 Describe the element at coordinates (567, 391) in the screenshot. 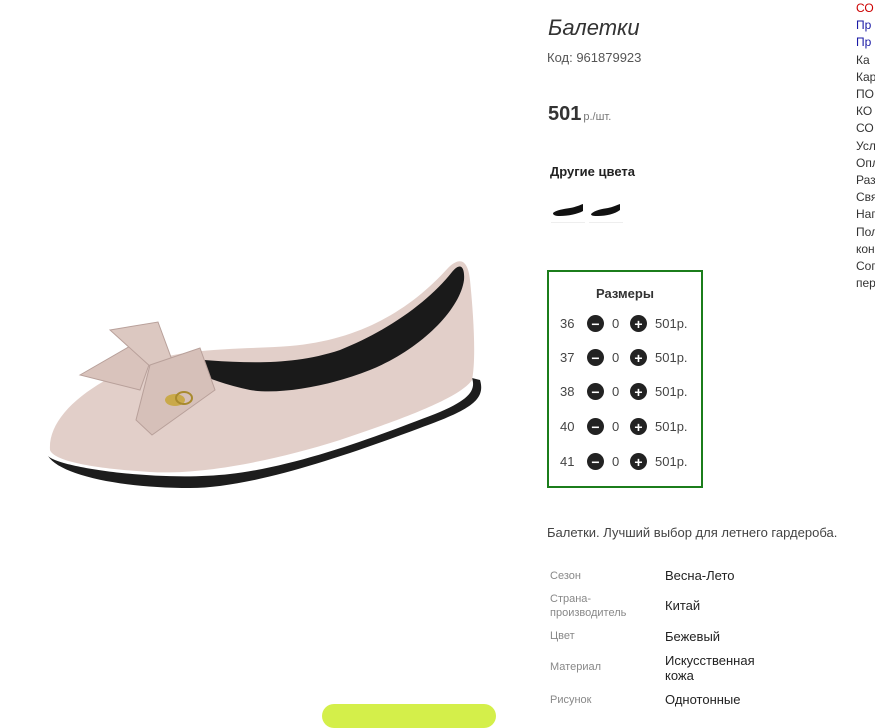

I see `size-number: 38` at that location.